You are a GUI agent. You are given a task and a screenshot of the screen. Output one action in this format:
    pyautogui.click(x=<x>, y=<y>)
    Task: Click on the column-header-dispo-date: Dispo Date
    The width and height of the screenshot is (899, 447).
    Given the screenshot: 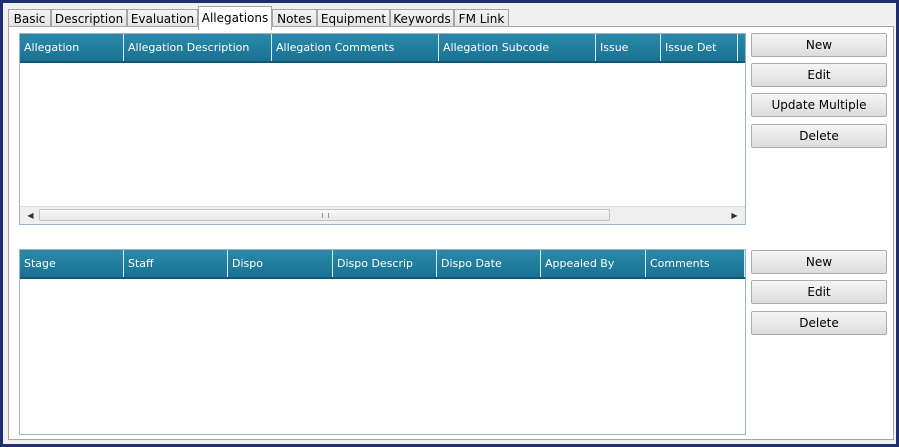 What is the action you would take?
    pyautogui.click(x=489, y=263)
    